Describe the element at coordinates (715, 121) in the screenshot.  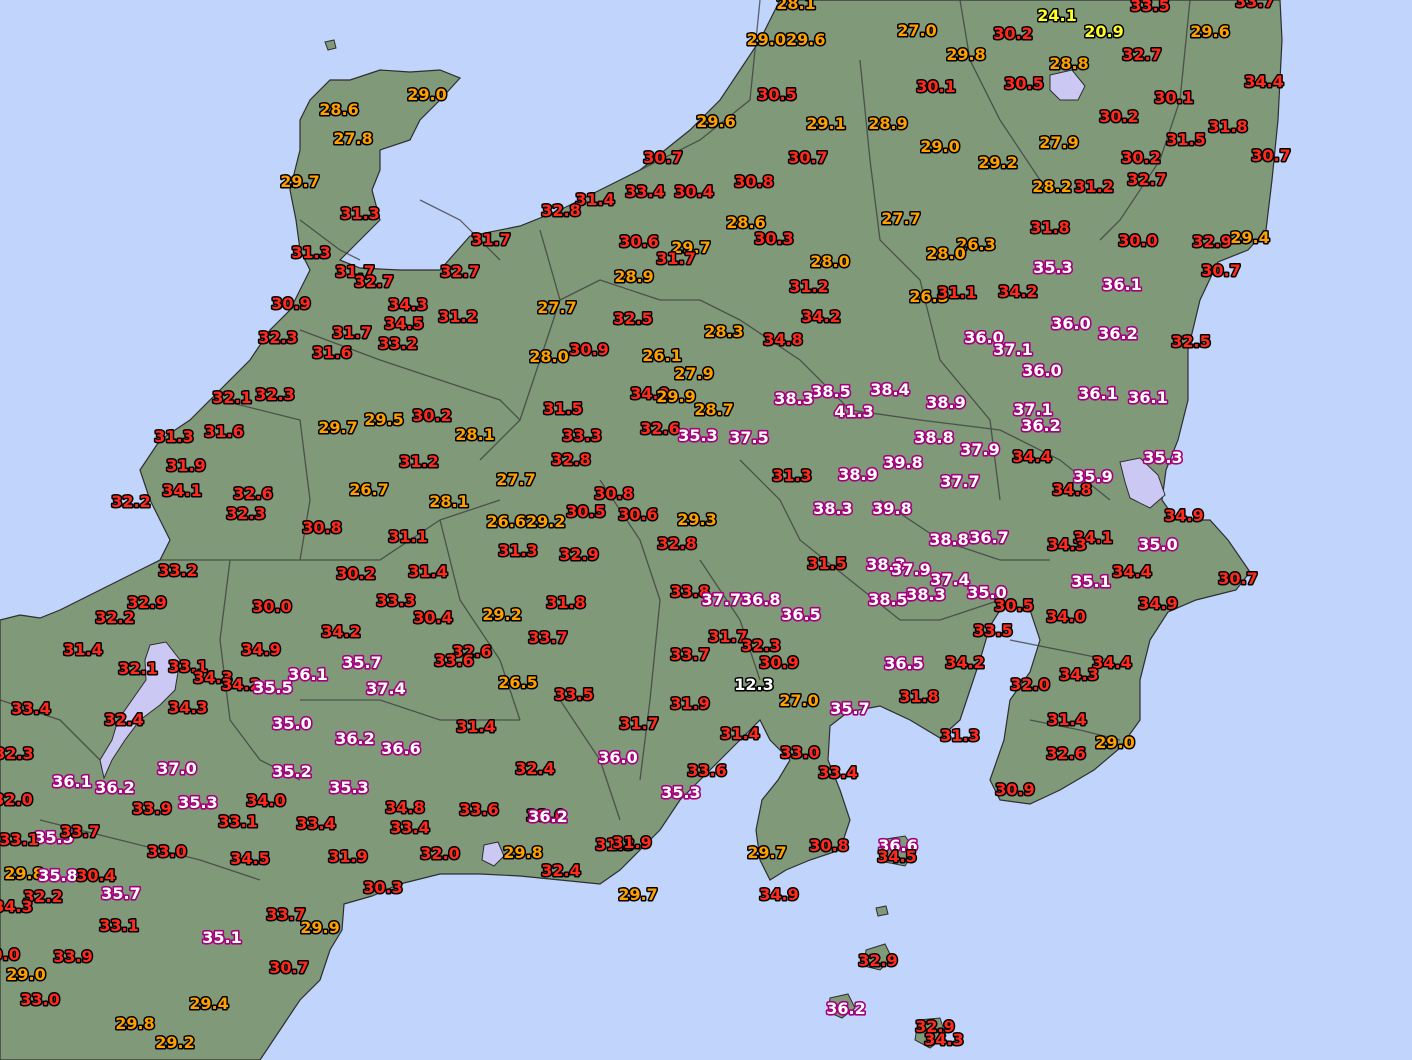
I see `temperature-label: 29.6` at that location.